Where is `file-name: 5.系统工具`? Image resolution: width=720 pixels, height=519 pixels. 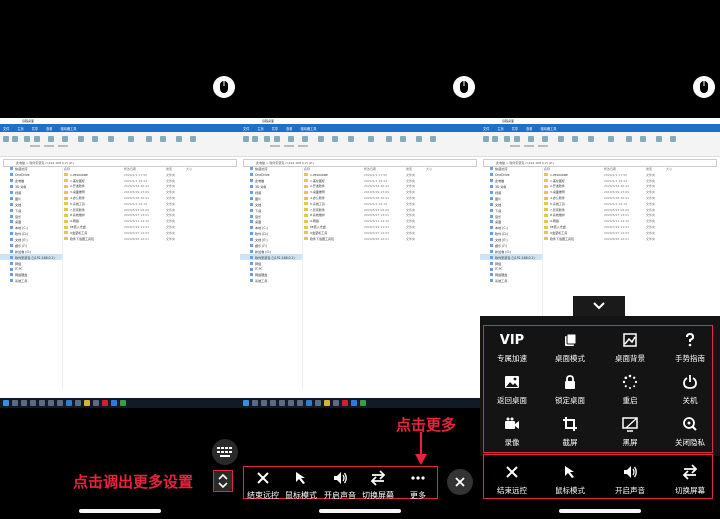 file-name: 5.系统工具 is located at coordinates (77, 203).